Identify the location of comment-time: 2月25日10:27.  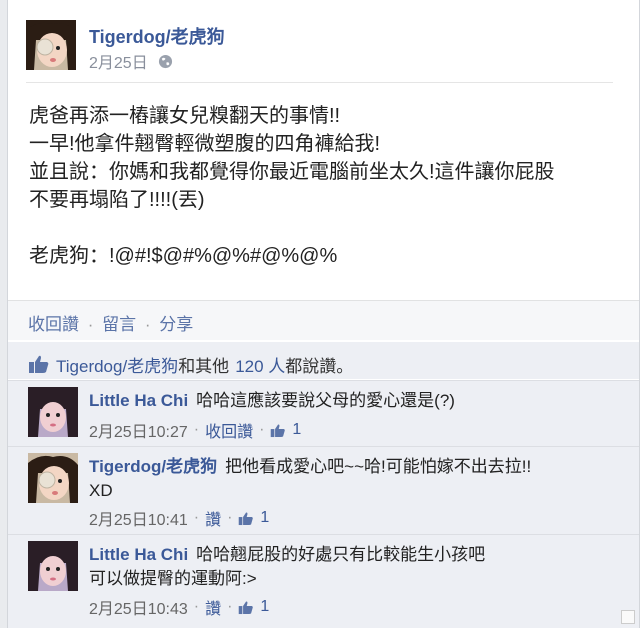
(138, 430).